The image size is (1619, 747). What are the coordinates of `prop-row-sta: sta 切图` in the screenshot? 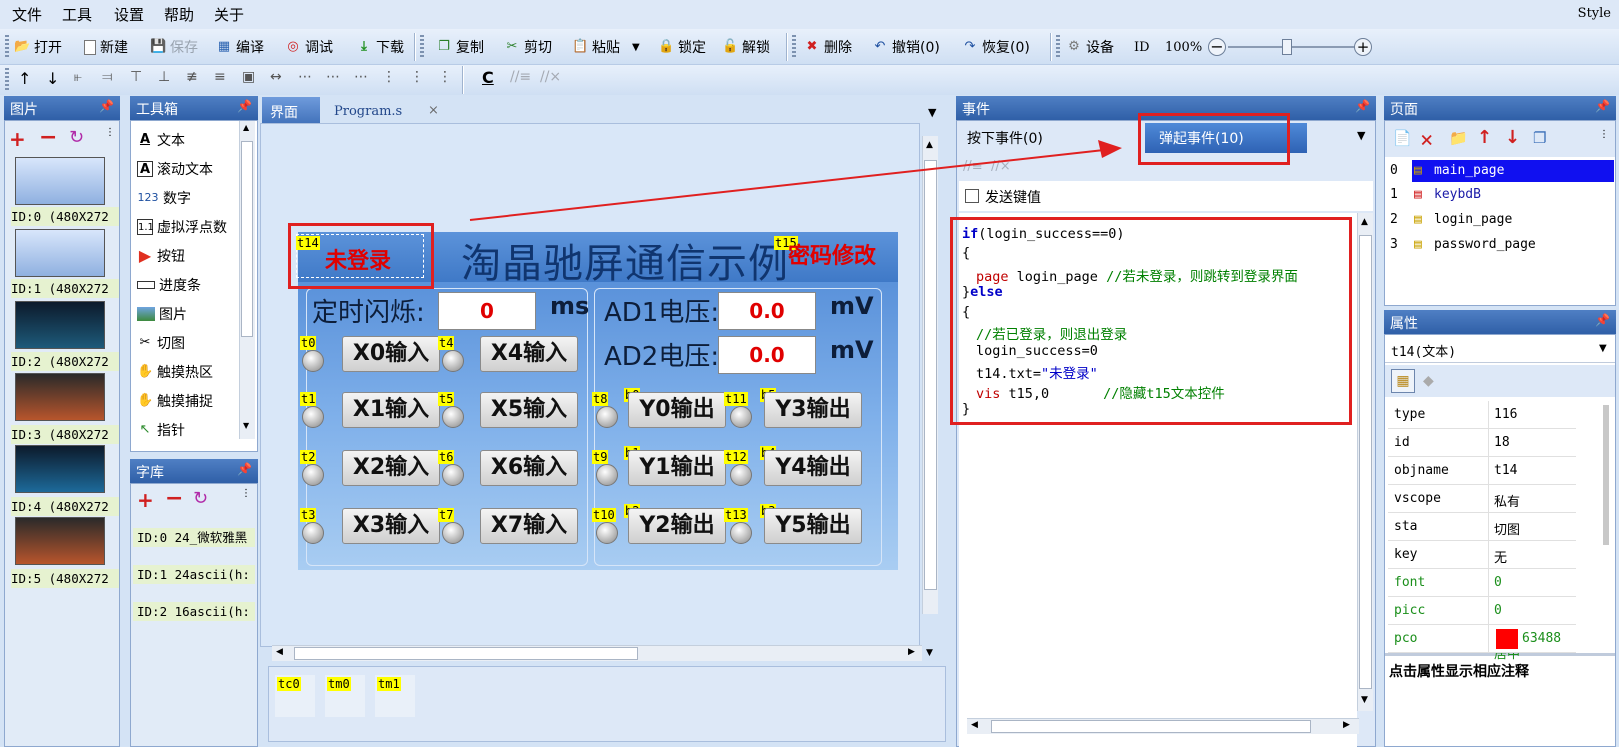 It's located at (1482, 527).